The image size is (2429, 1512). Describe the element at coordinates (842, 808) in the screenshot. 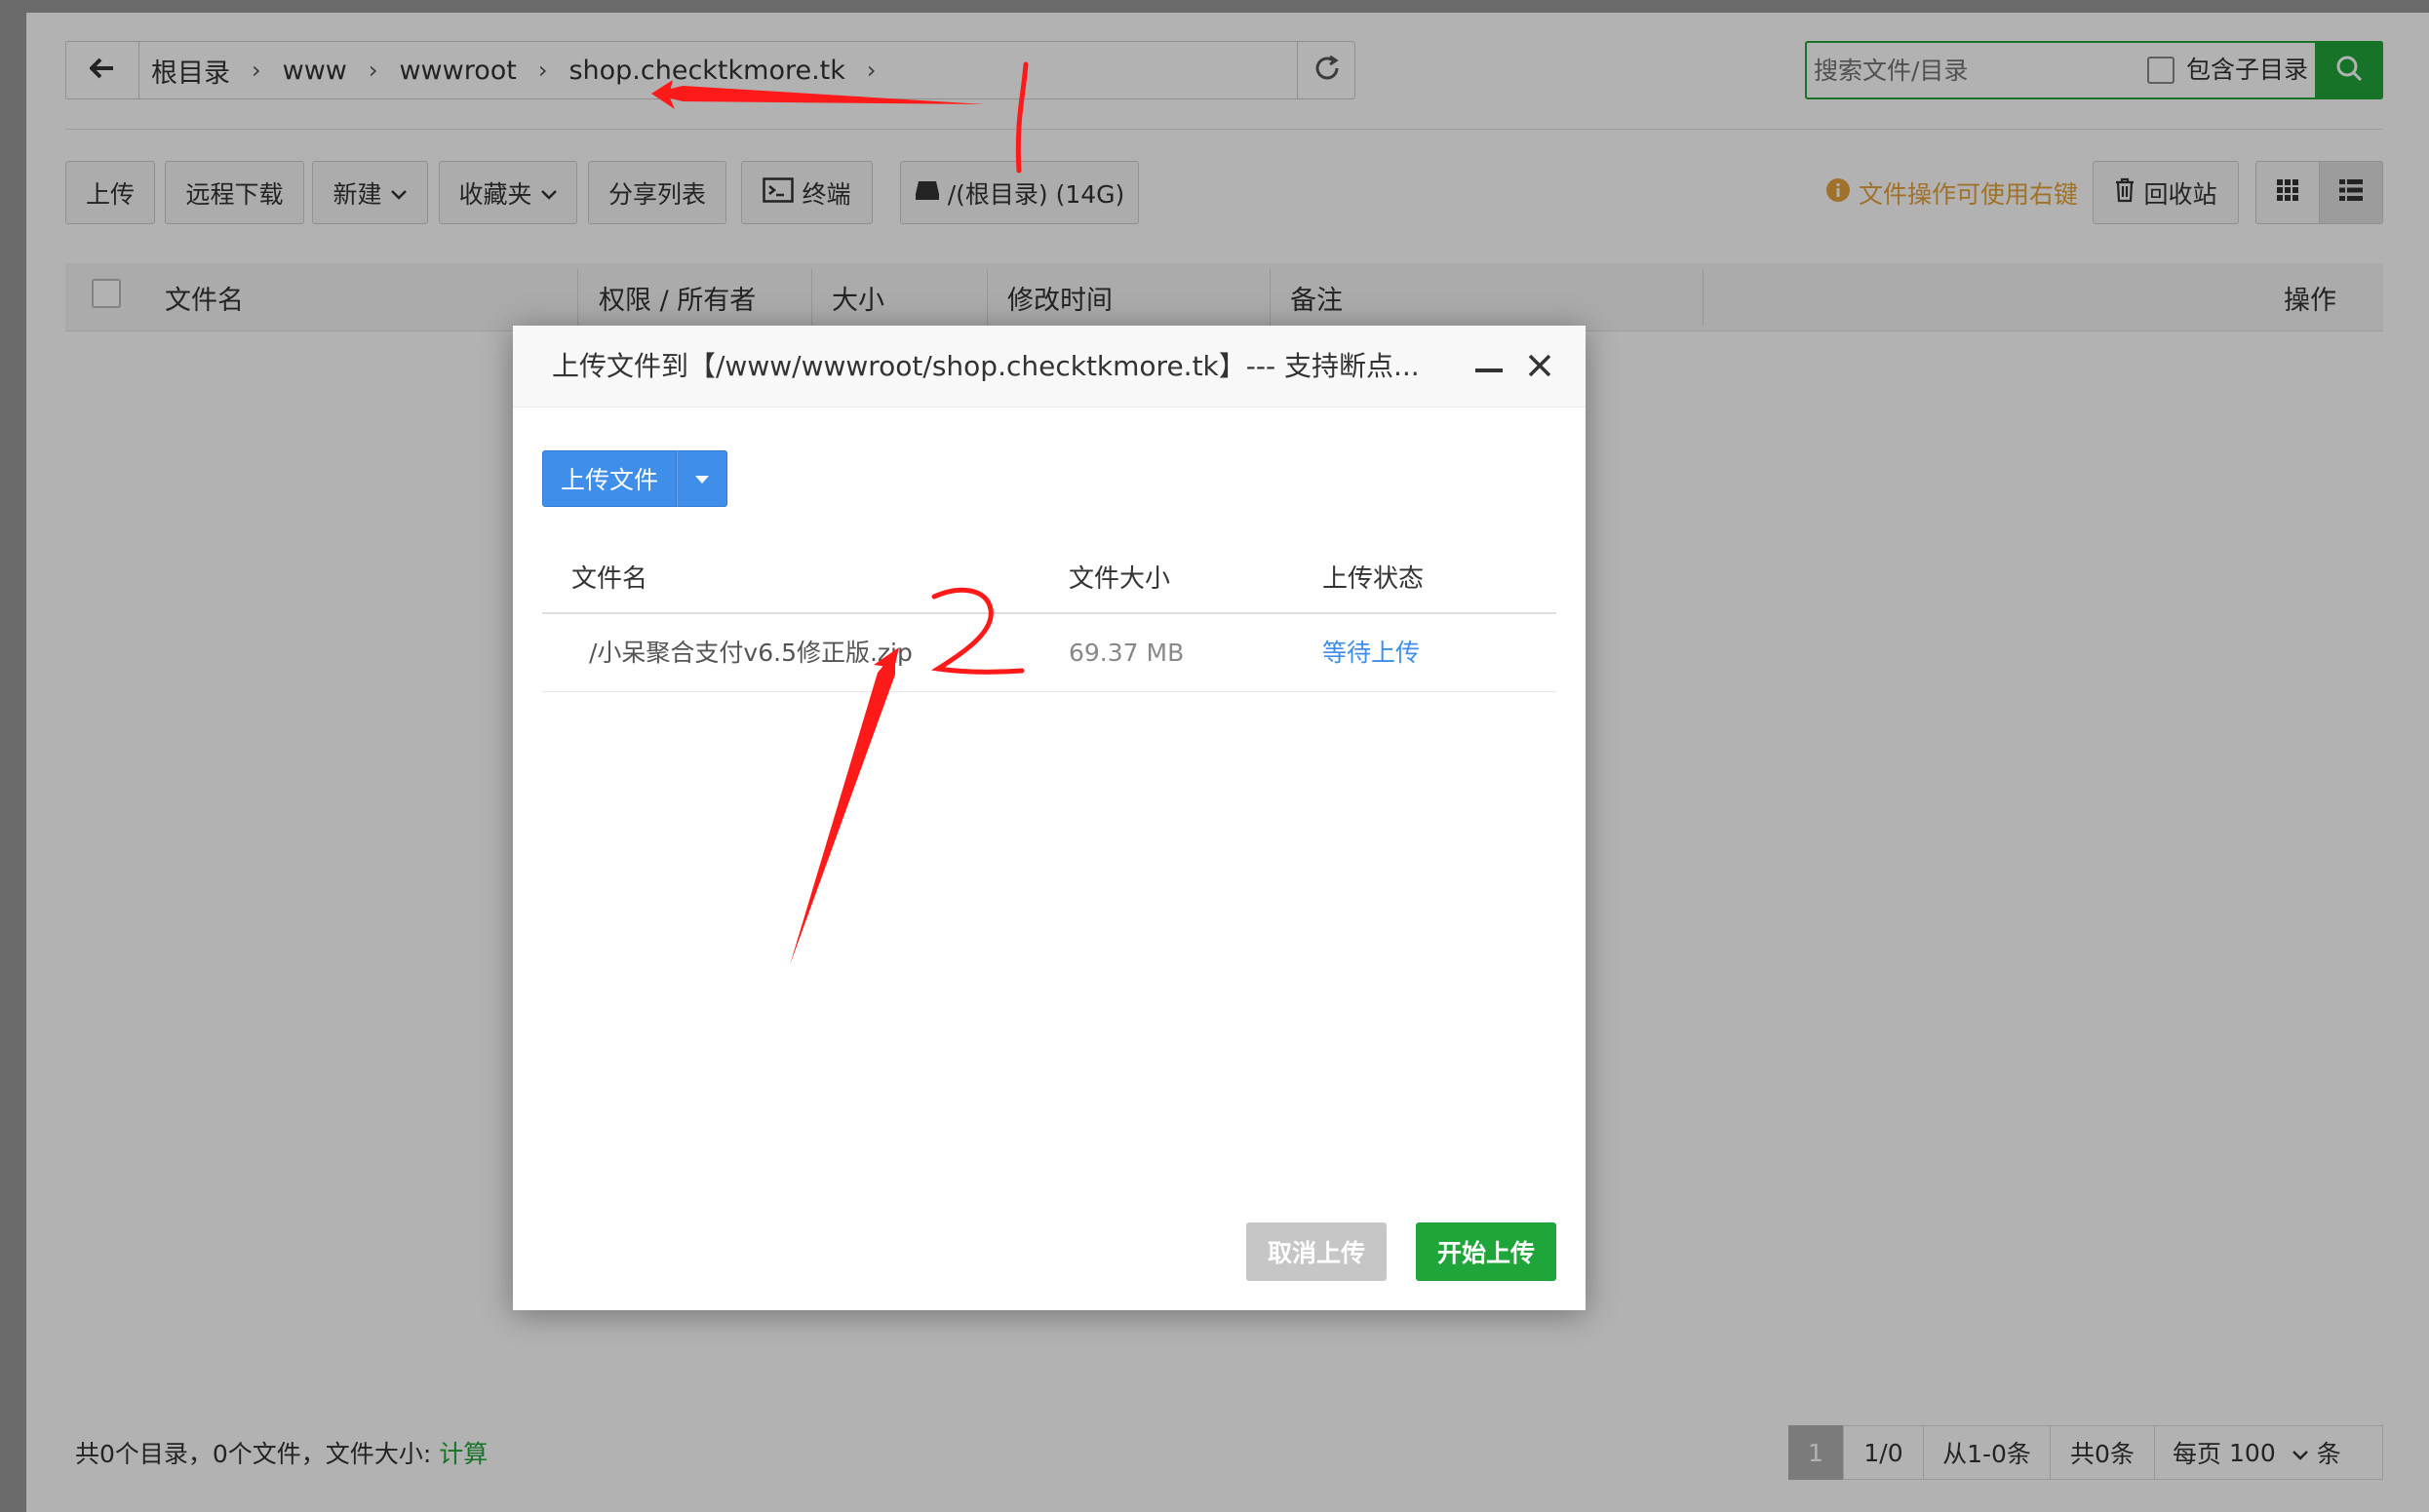

I see `annotation-arrow-file` at that location.